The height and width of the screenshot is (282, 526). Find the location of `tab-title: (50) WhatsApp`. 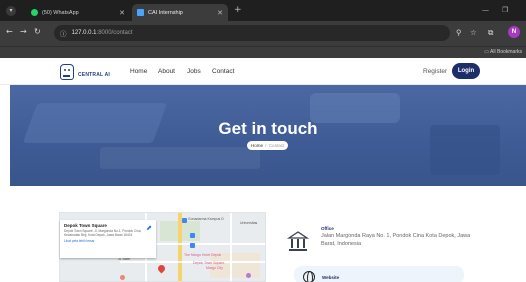

tab-title: (50) WhatsApp is located at coordinates (60, 12).